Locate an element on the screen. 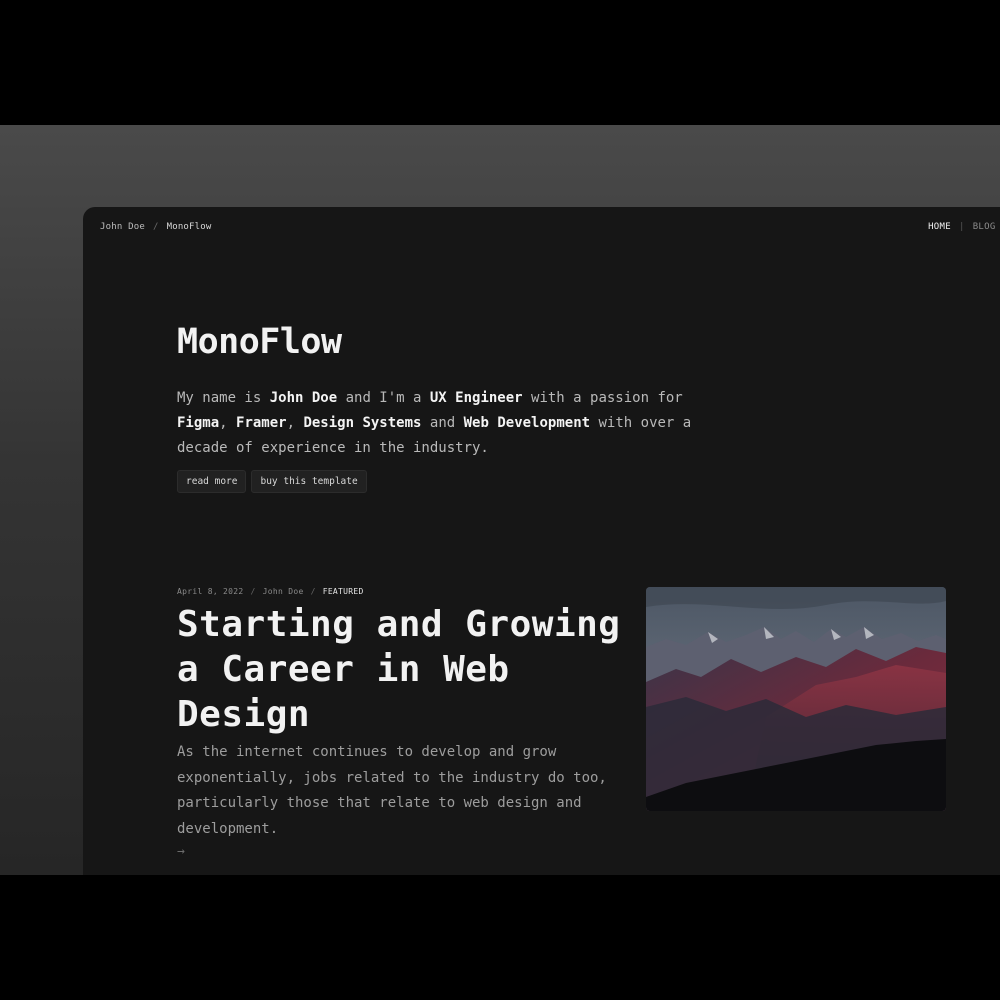 The height and width of the screenshot is (1000, 1000). intro-highlight: John Doe is located at coordinates (303, 398).